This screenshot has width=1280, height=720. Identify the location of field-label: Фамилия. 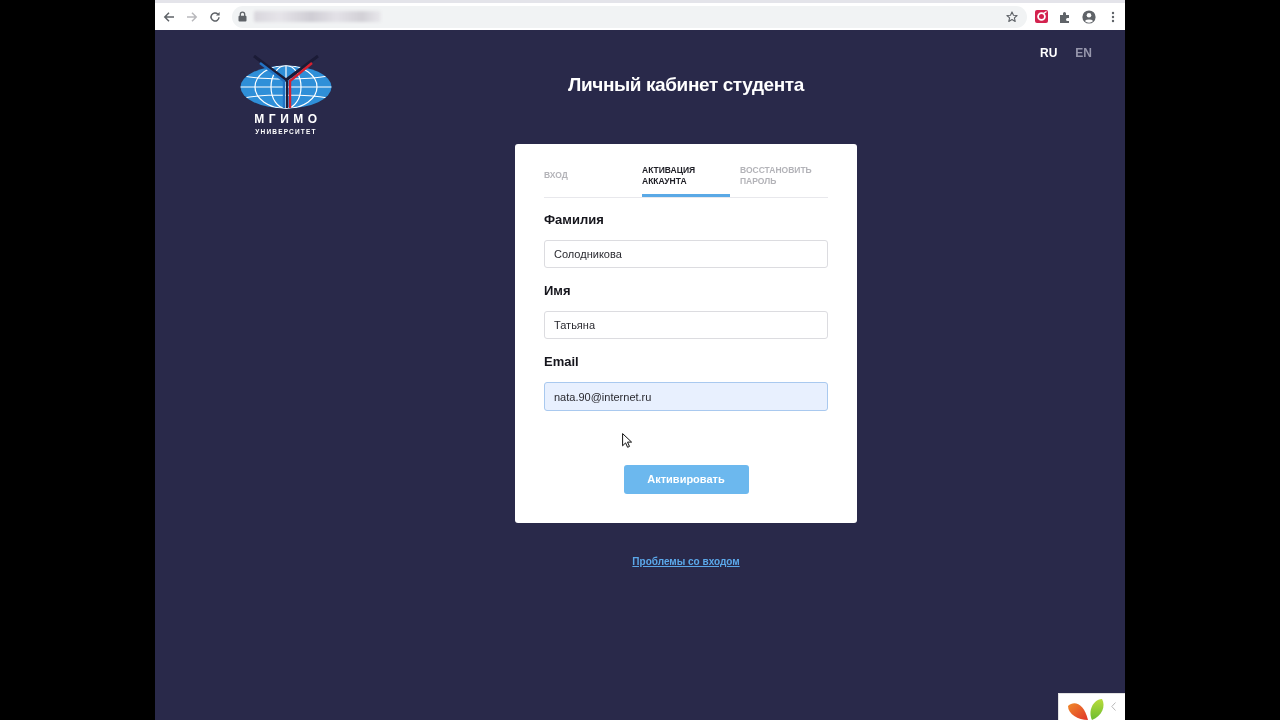
(574, 220).